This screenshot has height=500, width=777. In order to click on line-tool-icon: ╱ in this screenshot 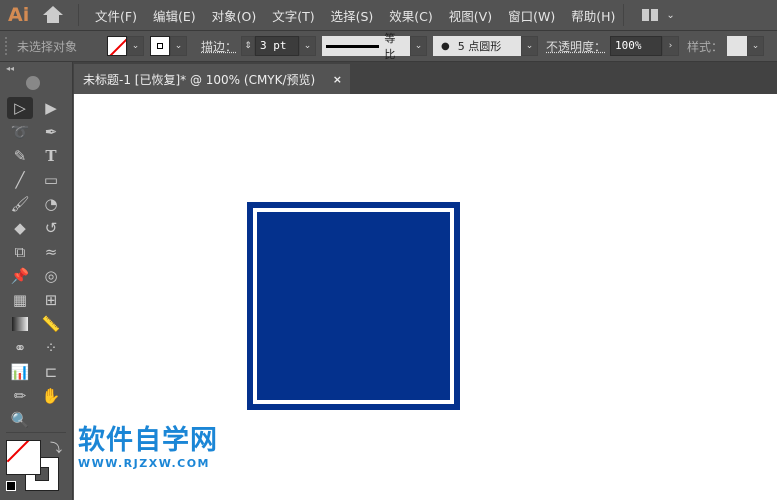, I will do `click(20, 180)`.